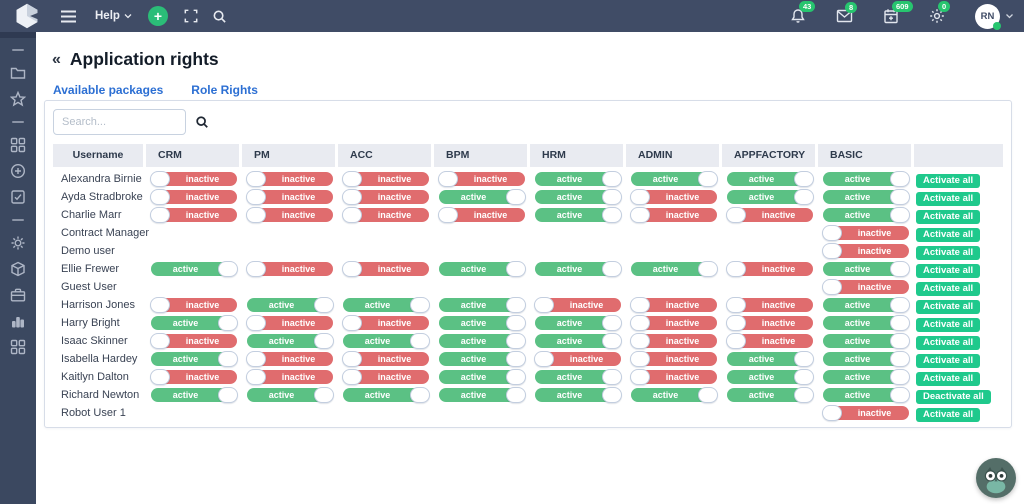 The image size is (1024, 504). I want to click on user-menu: RN, so click(994, 16).